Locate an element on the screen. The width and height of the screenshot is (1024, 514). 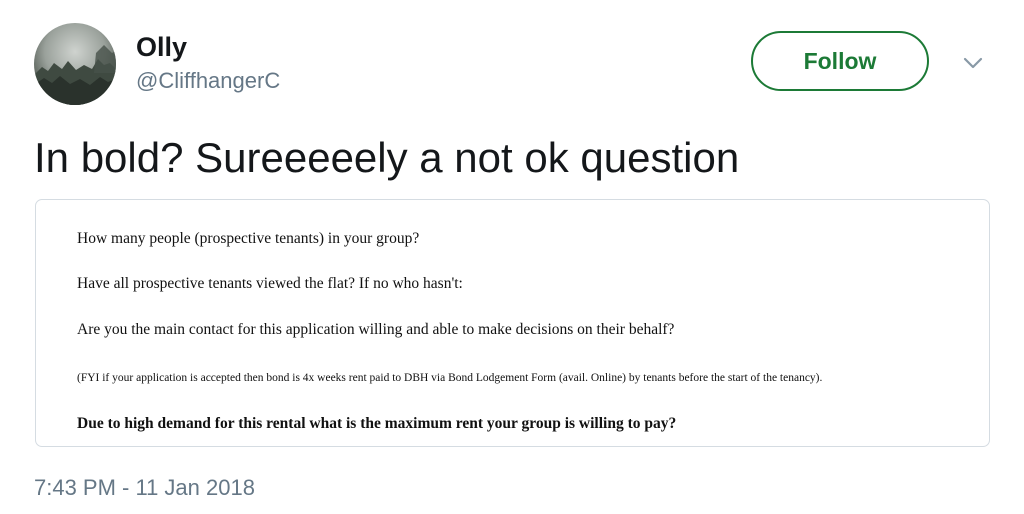
tweet-text: In bold? Sureeeeely a not ok question is located at coordinates (387, 157).